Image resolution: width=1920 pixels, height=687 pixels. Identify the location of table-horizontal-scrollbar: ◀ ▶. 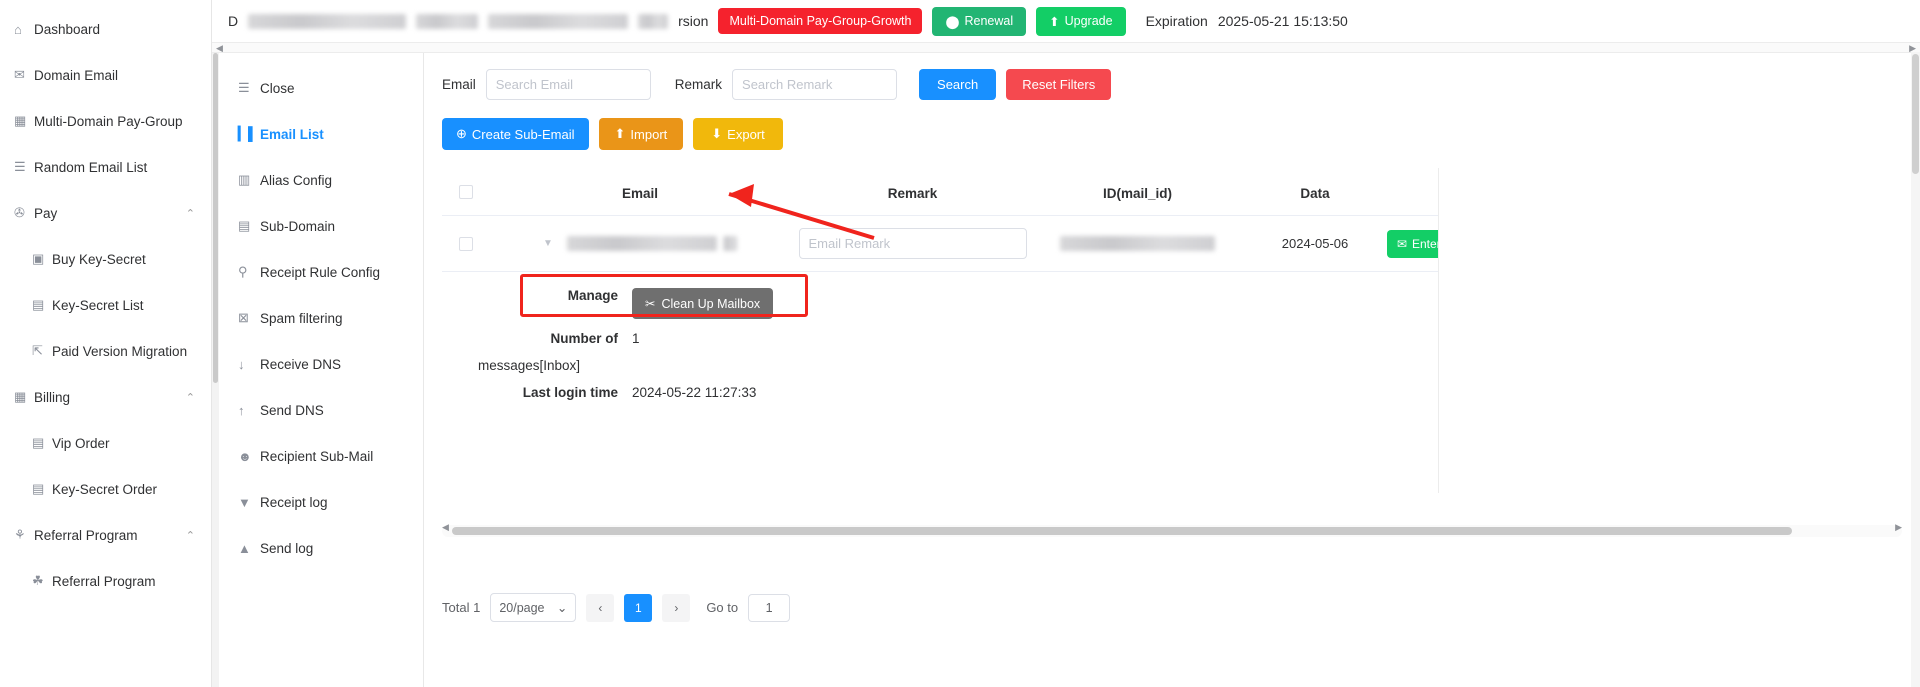
(1172, 529).